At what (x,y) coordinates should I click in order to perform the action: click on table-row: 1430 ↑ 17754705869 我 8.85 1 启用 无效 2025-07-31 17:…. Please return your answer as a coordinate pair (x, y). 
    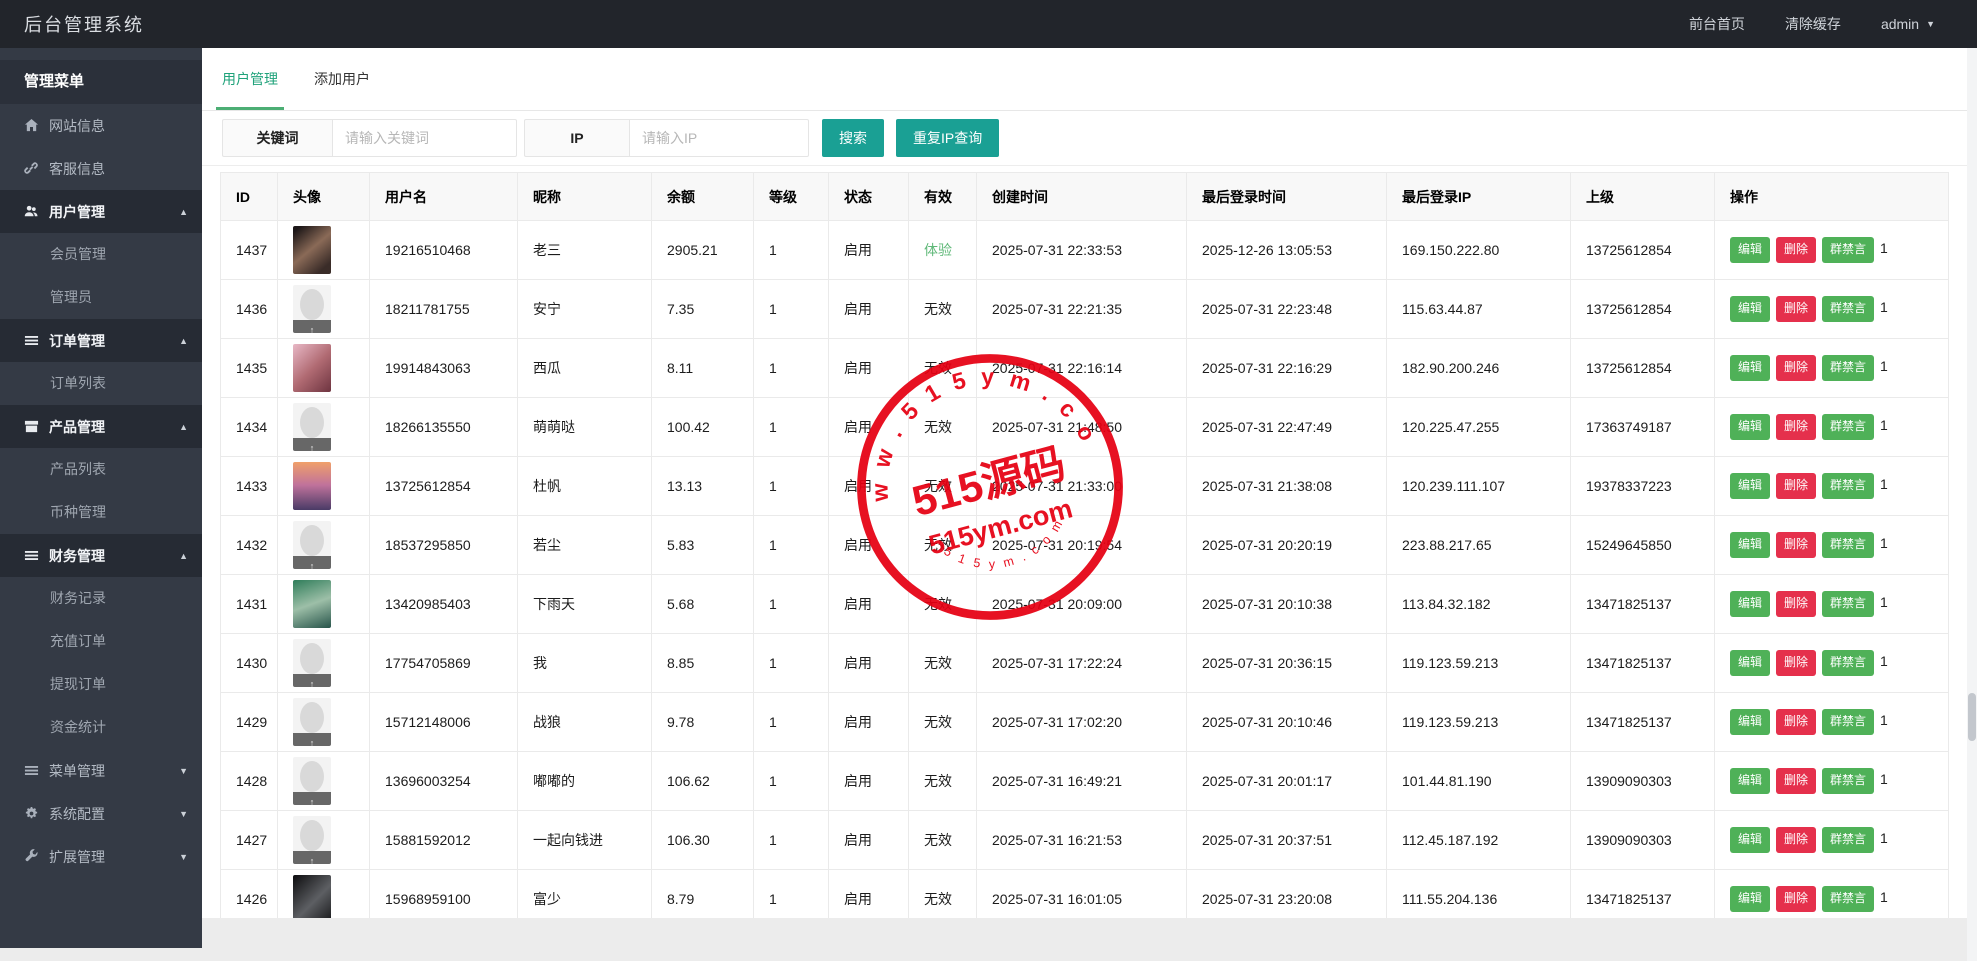
    Looking at the image, I should click on (1084, 663).